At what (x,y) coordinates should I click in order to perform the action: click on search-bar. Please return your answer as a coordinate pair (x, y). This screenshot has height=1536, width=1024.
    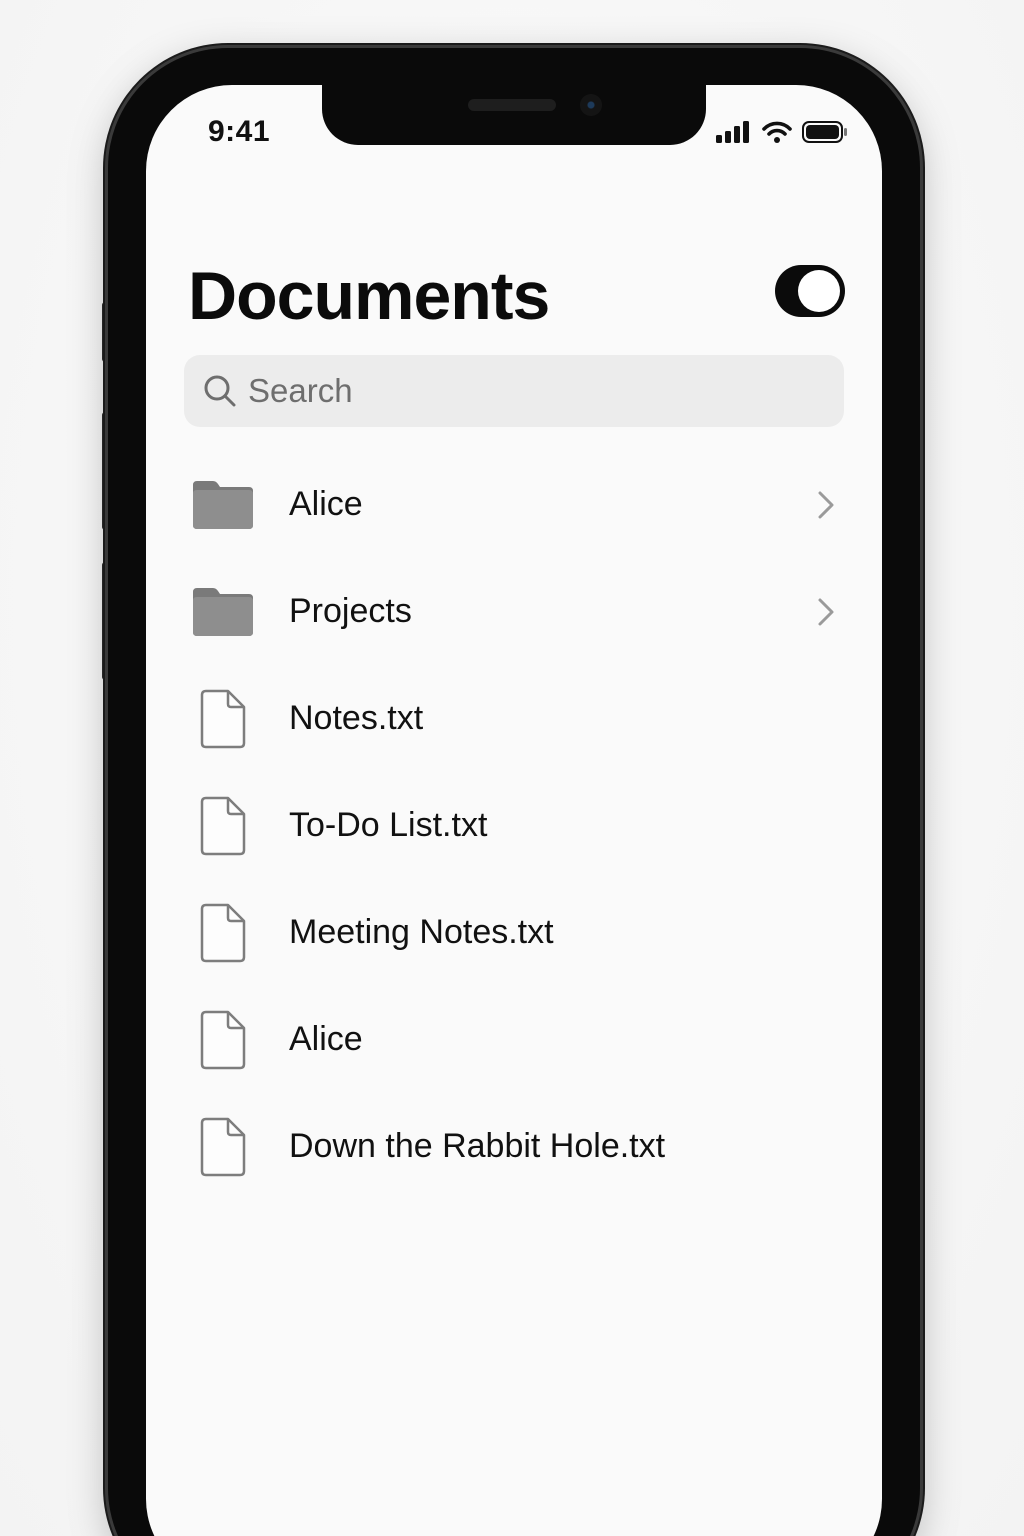
    Looking at the image, I should click on (514, 391).